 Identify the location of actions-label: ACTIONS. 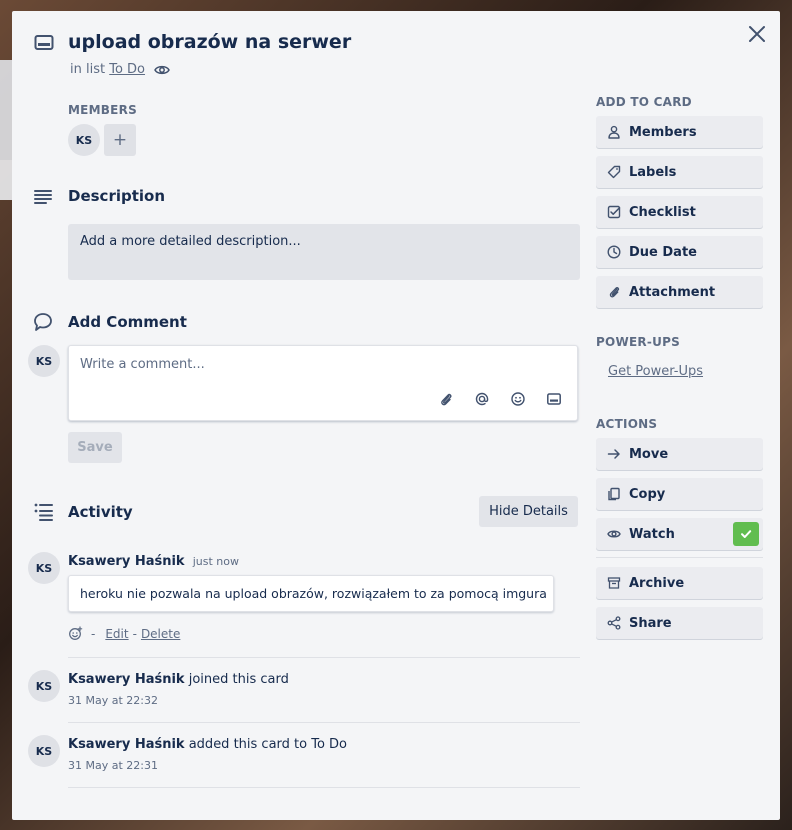
(627, 424).